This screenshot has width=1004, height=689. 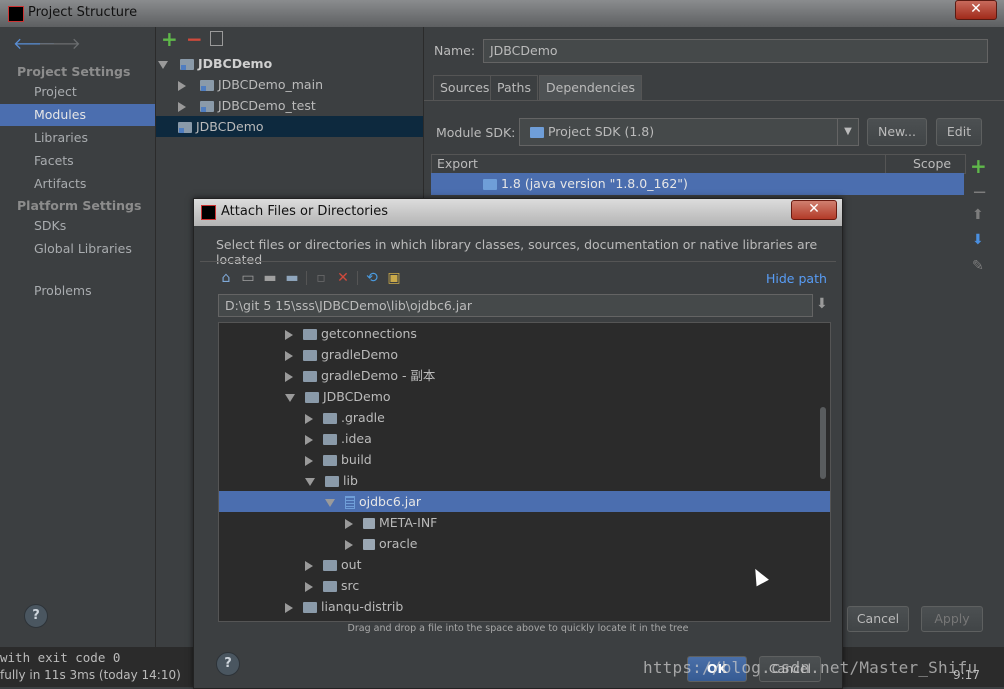 What do you see at coordinates (194, 39) in the screenshot?
I see `remove-icon: −` at bounding box center [194, 39].